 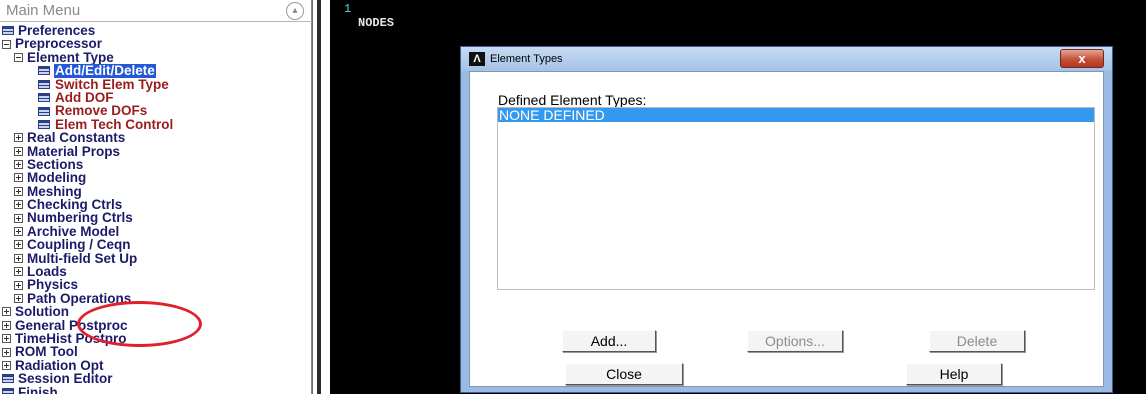 I want to click on menu-item-multi-field-set-up: Multi-field Set Up, so click(x=156, y=258).